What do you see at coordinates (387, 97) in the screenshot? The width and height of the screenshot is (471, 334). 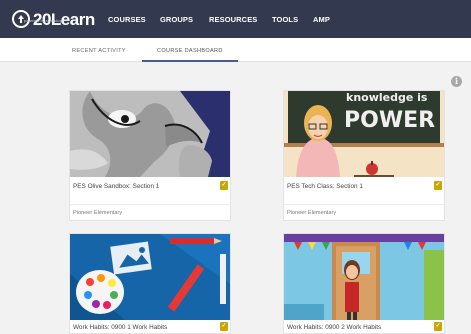 I see `chalkboard-text-top: knowledge is` at bounding box center [387, 97].